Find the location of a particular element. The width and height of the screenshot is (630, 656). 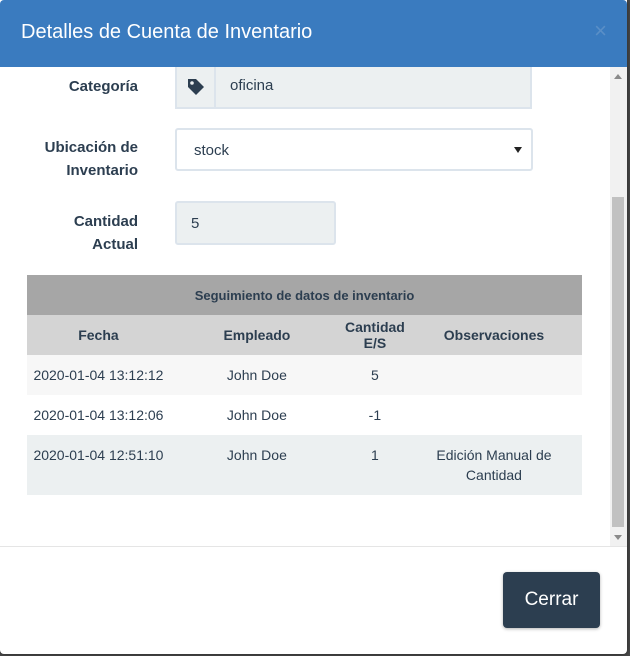

tag-icon is located at coordinates (195, 88).